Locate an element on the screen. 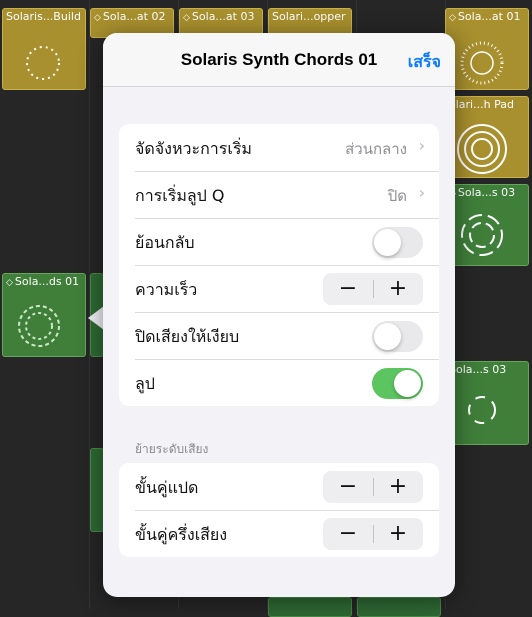  cell-label: ◇Sola...s 03 is located at coordinates (482, 192).